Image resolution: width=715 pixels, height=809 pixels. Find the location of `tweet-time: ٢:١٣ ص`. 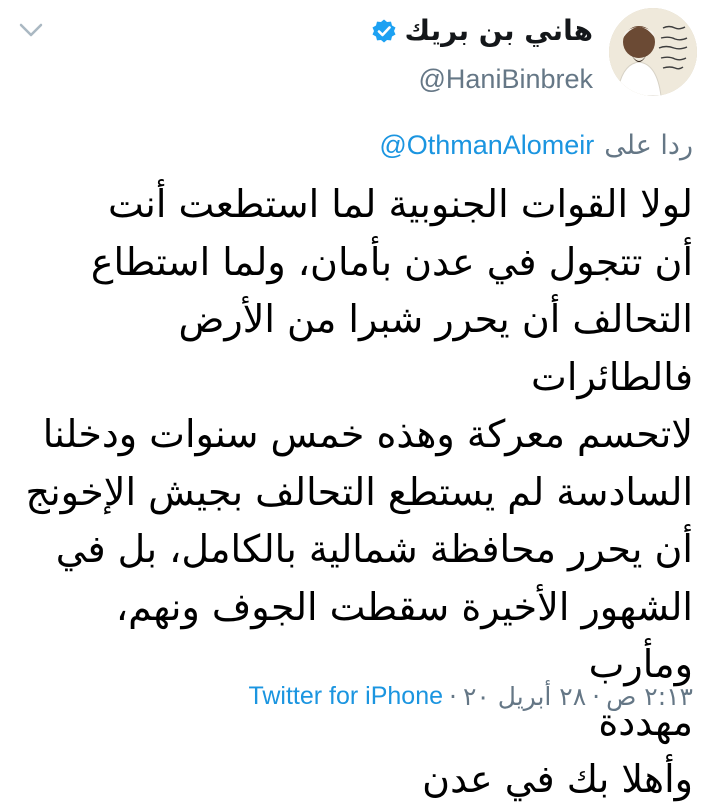

tweet-time: ٢:١٣ ص is located at coordinates (649, 696).